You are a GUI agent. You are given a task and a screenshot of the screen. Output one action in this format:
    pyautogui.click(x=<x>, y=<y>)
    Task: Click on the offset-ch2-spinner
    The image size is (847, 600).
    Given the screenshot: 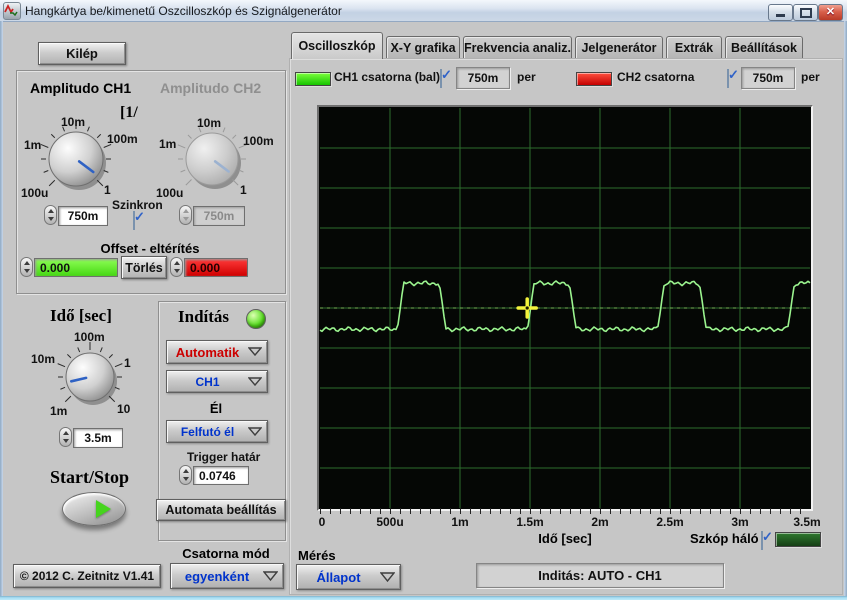 What is the action you would take?
    pyautogui.click(x=176, y=267)
    